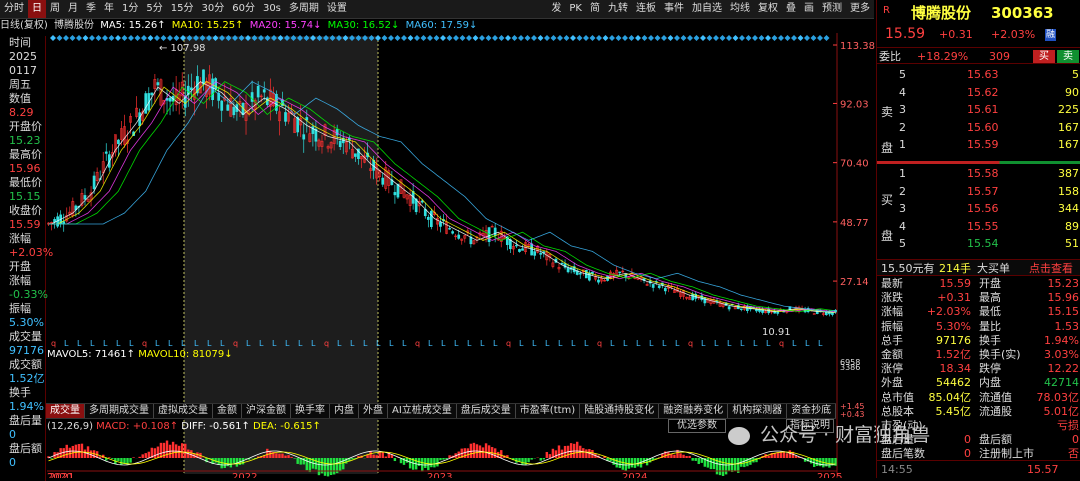  I want to click on indicator-tab: 成交量, so click(65, 411).